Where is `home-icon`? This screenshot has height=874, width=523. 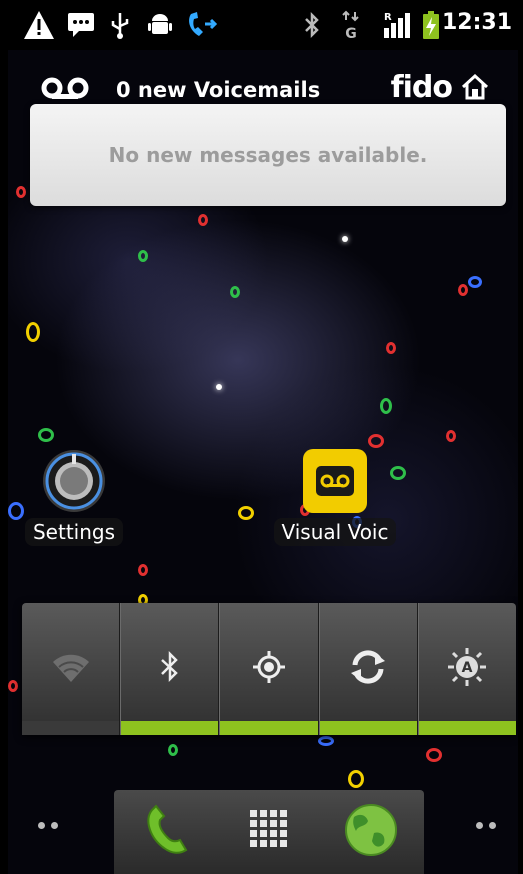
home-icon is located at coordinates (475, 88).